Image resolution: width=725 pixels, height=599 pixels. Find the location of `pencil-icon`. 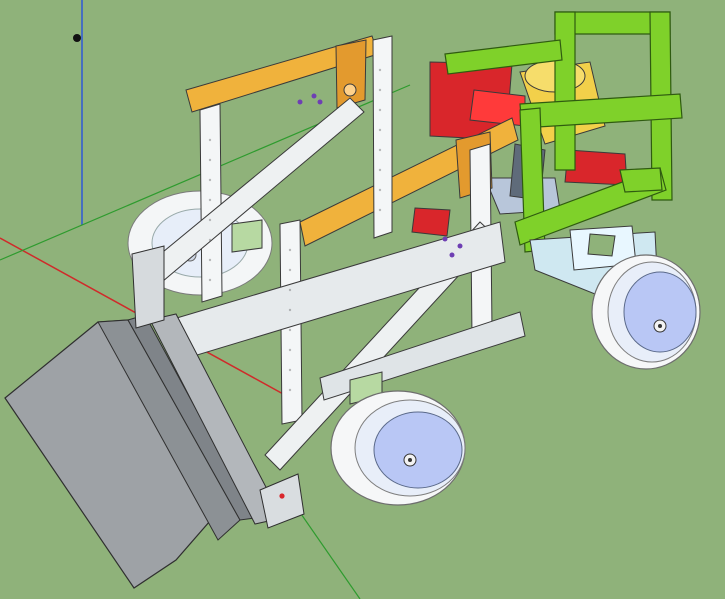

pencil-icon is located at coordinates (22, 22).